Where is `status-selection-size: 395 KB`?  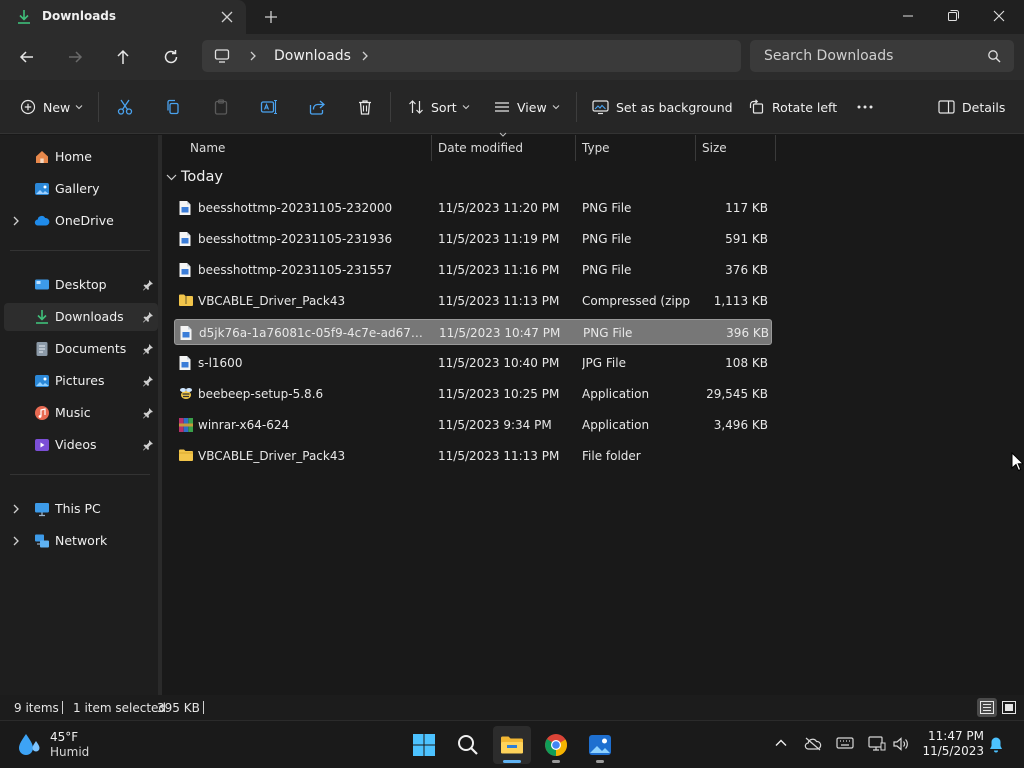
status-selection-size: 395 KB is located at coordinates (178, 708).